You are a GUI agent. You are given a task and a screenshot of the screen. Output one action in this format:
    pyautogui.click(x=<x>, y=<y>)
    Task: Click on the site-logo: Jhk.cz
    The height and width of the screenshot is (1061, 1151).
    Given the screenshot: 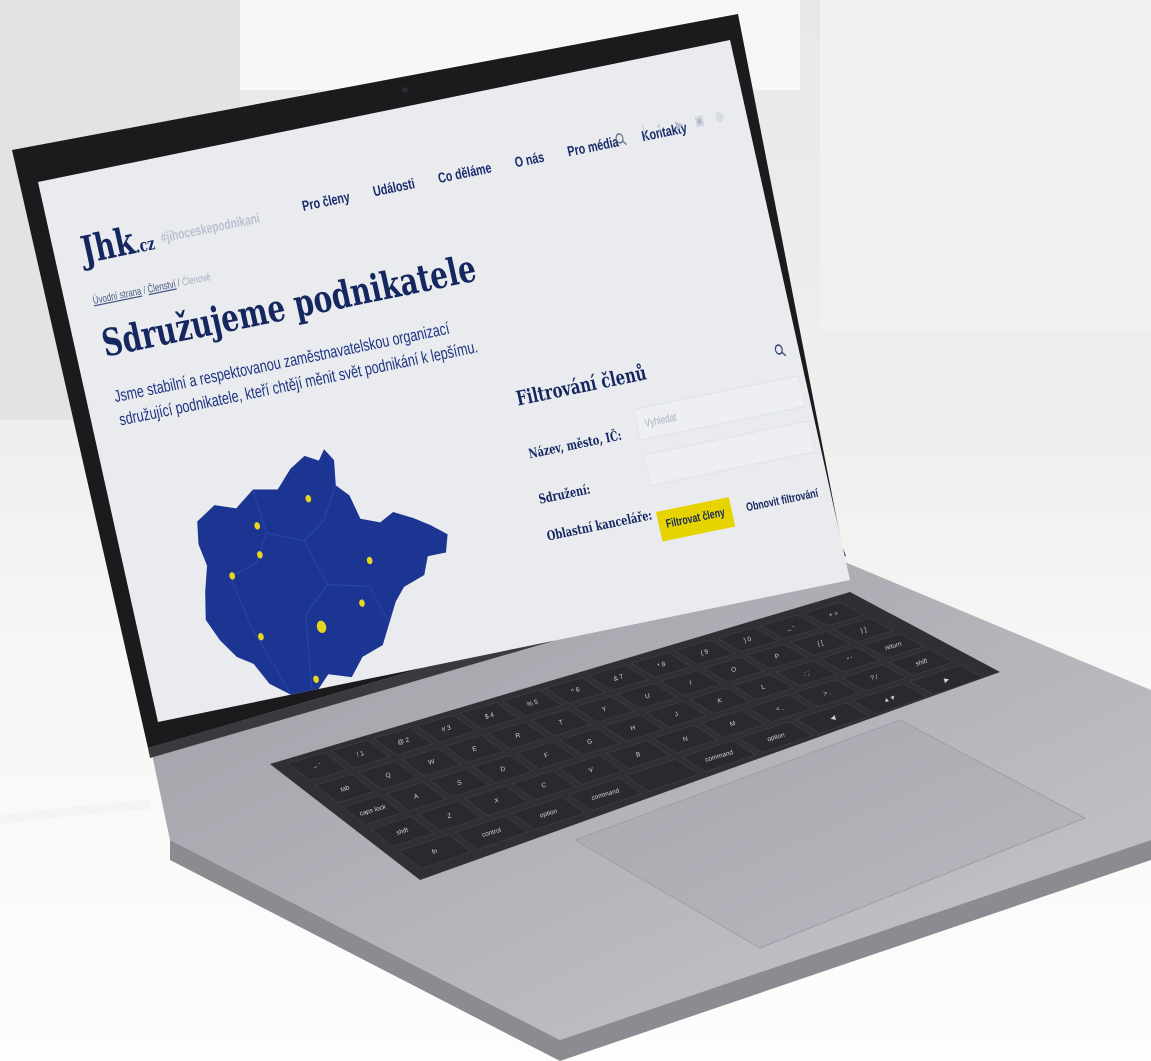 What is the action you would take?
    pyautogui.click(x=117, y=245)
    